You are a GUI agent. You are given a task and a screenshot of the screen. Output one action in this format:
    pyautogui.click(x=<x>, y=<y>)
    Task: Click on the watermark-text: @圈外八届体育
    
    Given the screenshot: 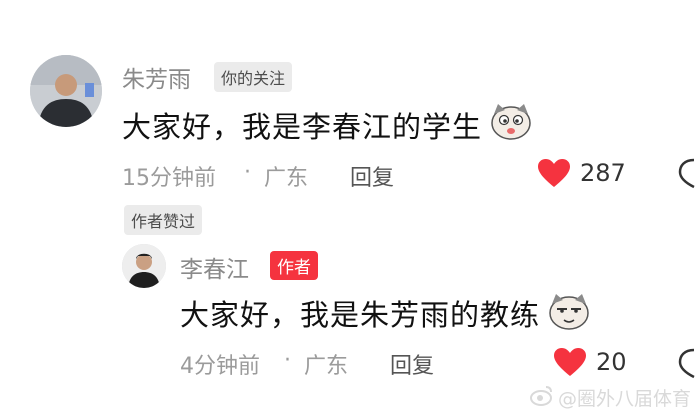 What is the action you would take?
    pyautogui.click(x=625, y=399)
    